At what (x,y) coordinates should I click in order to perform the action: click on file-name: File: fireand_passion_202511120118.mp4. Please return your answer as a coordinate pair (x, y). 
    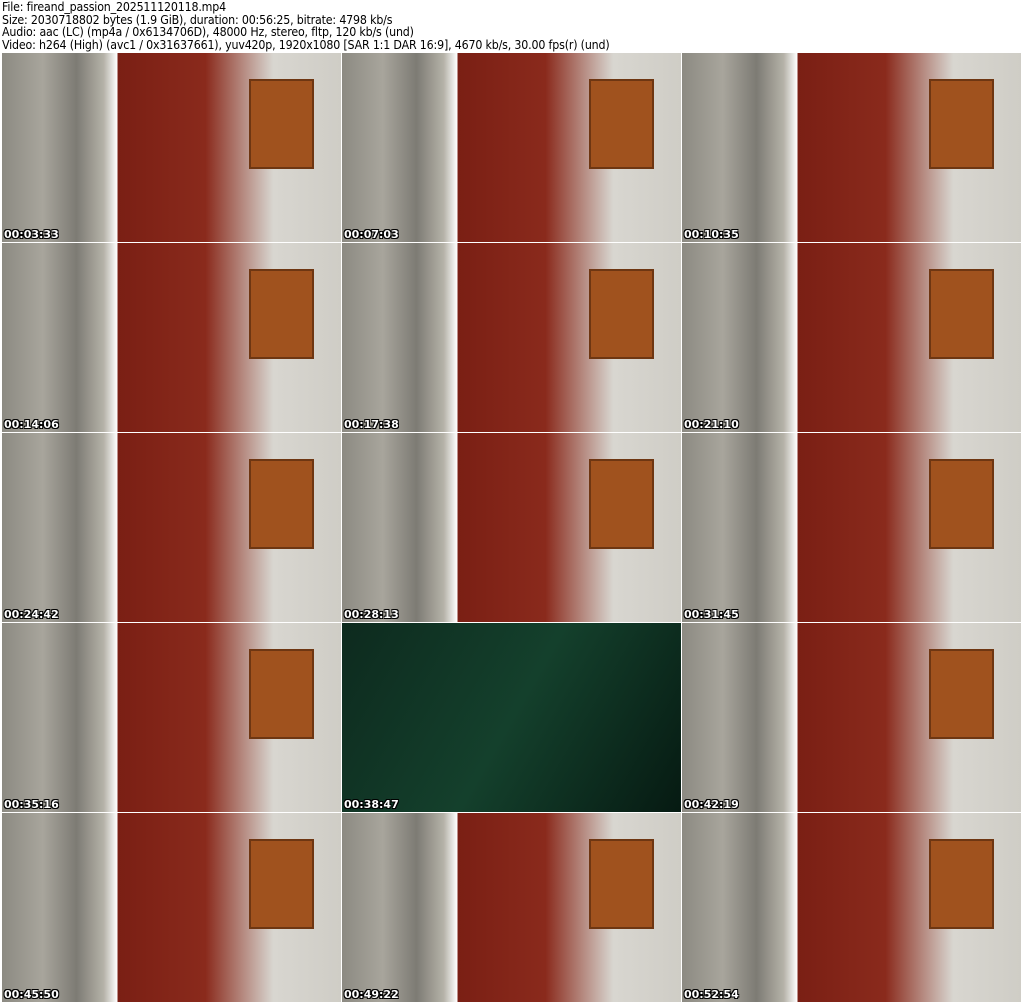
    Looking at the image, I should click on (114, 7).